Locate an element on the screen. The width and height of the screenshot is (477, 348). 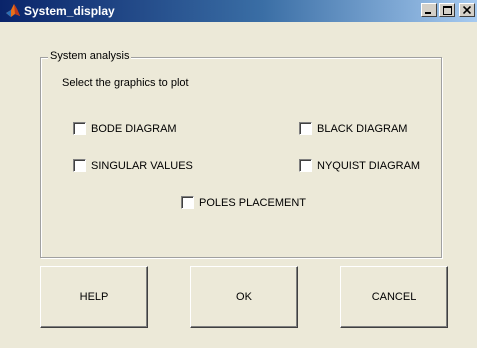
black-diagram-option: BLACK DIAGRAM is located at coordinates (353, 128).